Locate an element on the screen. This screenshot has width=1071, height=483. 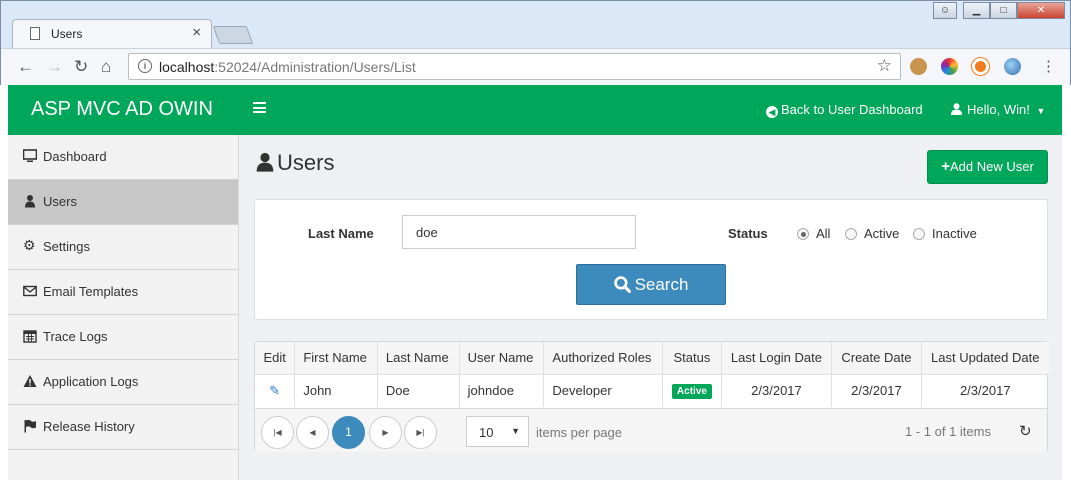
sidebar-item-dashboard: Dashboard is located at coordinates (123, 157).